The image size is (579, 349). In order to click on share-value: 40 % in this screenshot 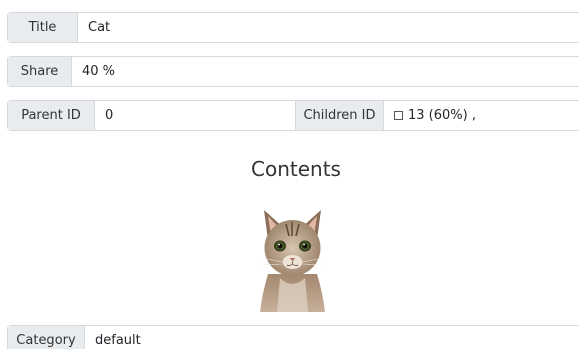, I will do `click(99, 71)`.